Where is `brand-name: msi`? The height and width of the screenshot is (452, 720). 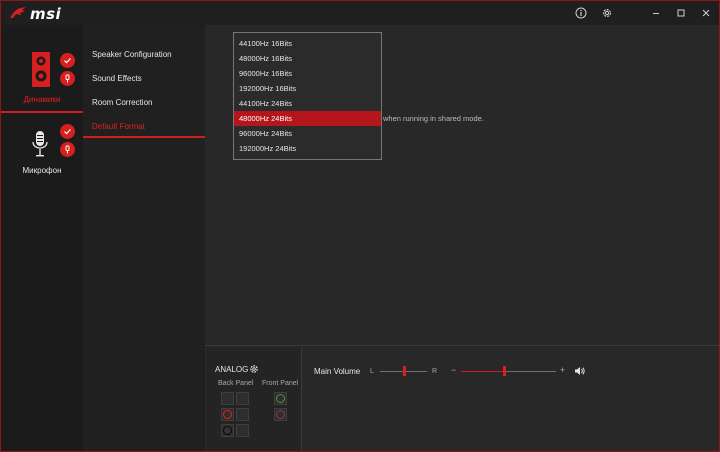
brand-name: msi is located at coordinates (46, 14).